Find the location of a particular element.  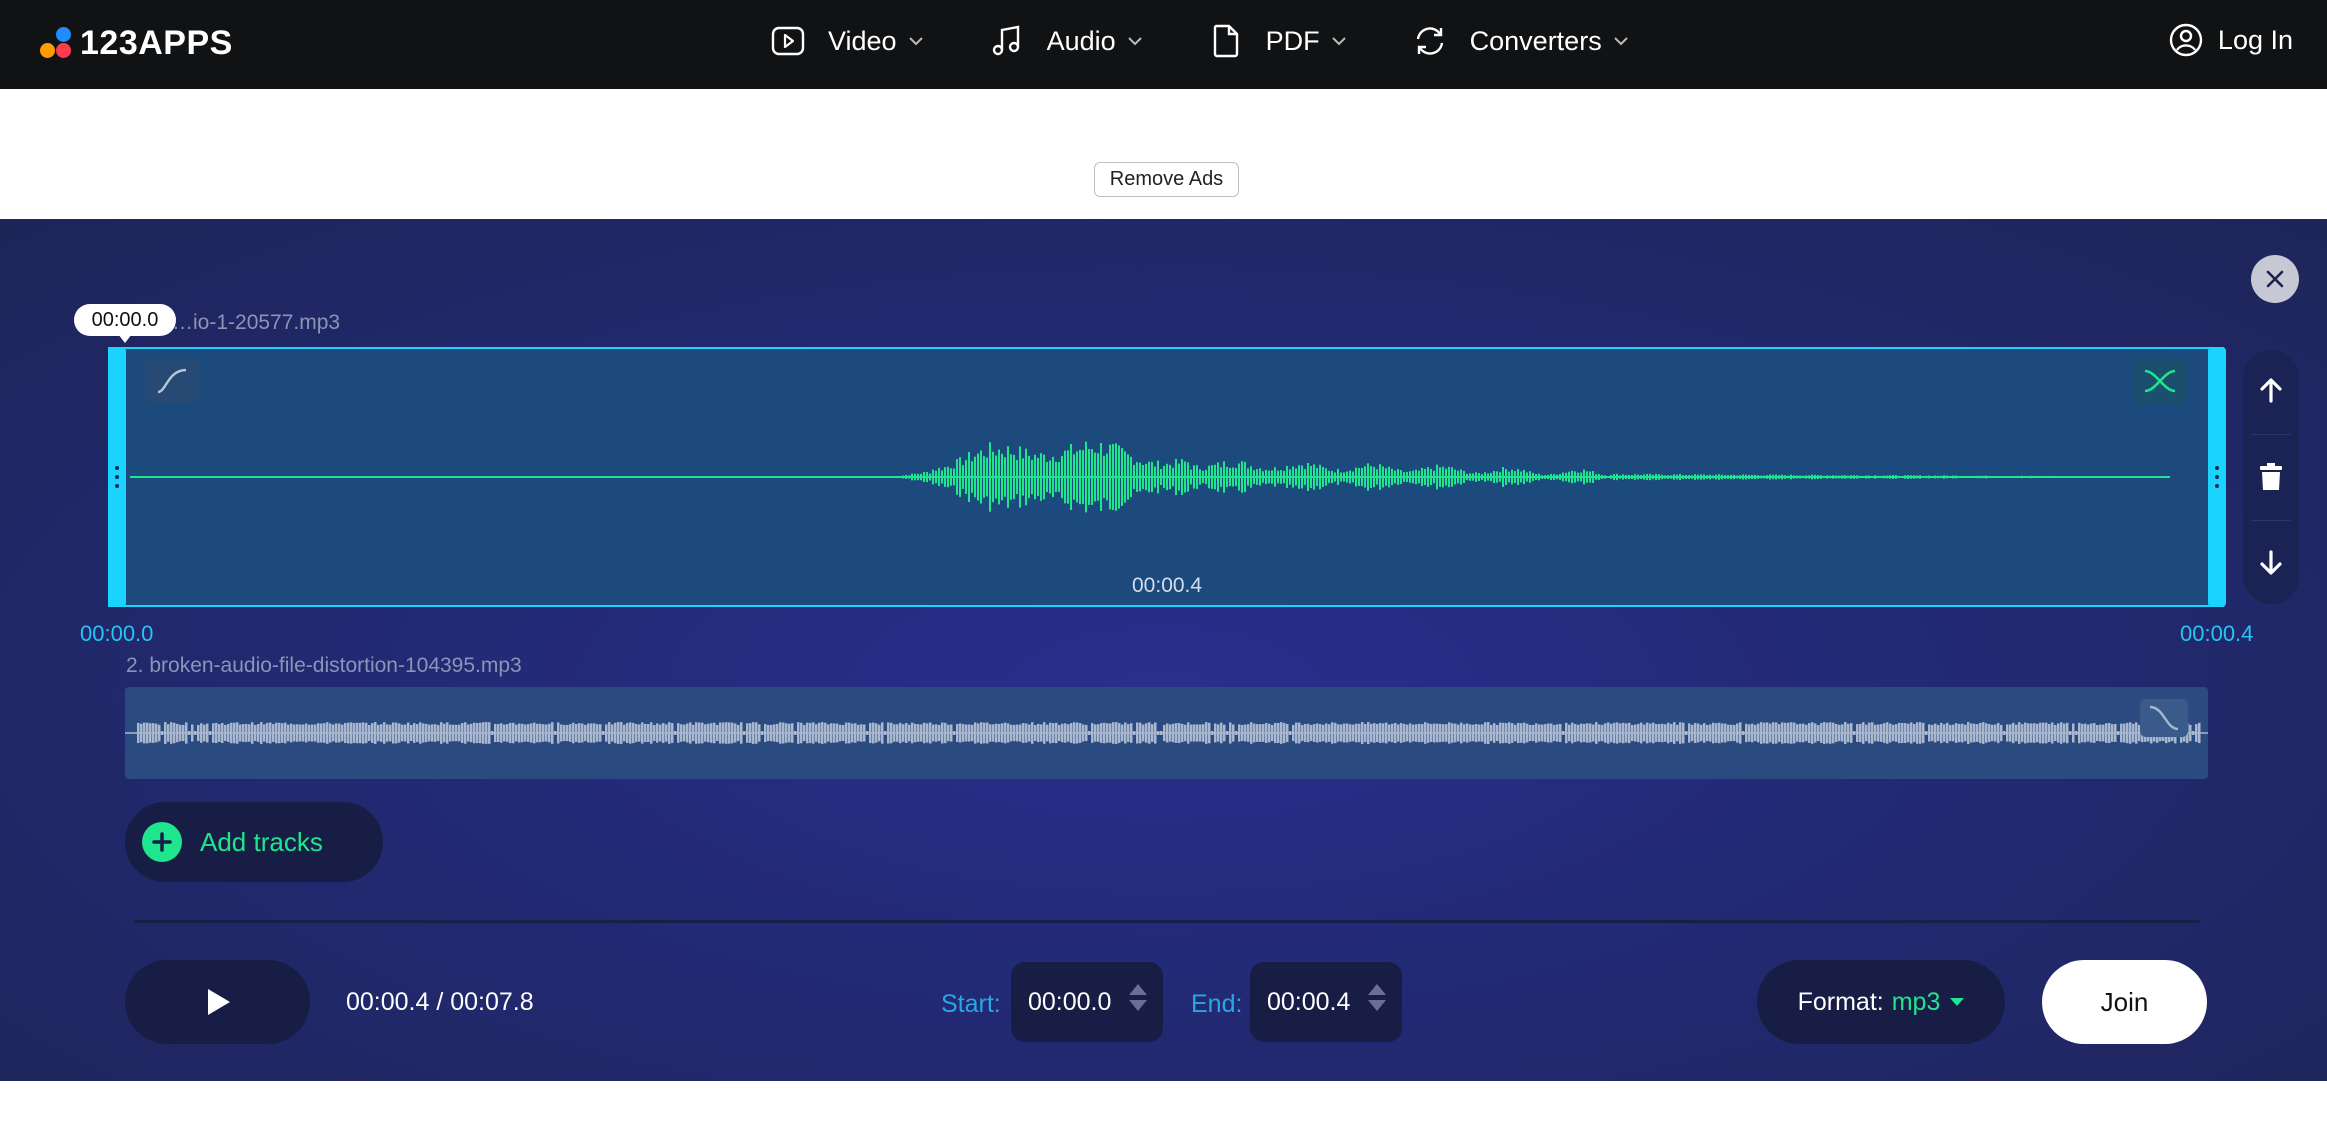

nav-pdf: PDF is located at coordinates (1278, 41).